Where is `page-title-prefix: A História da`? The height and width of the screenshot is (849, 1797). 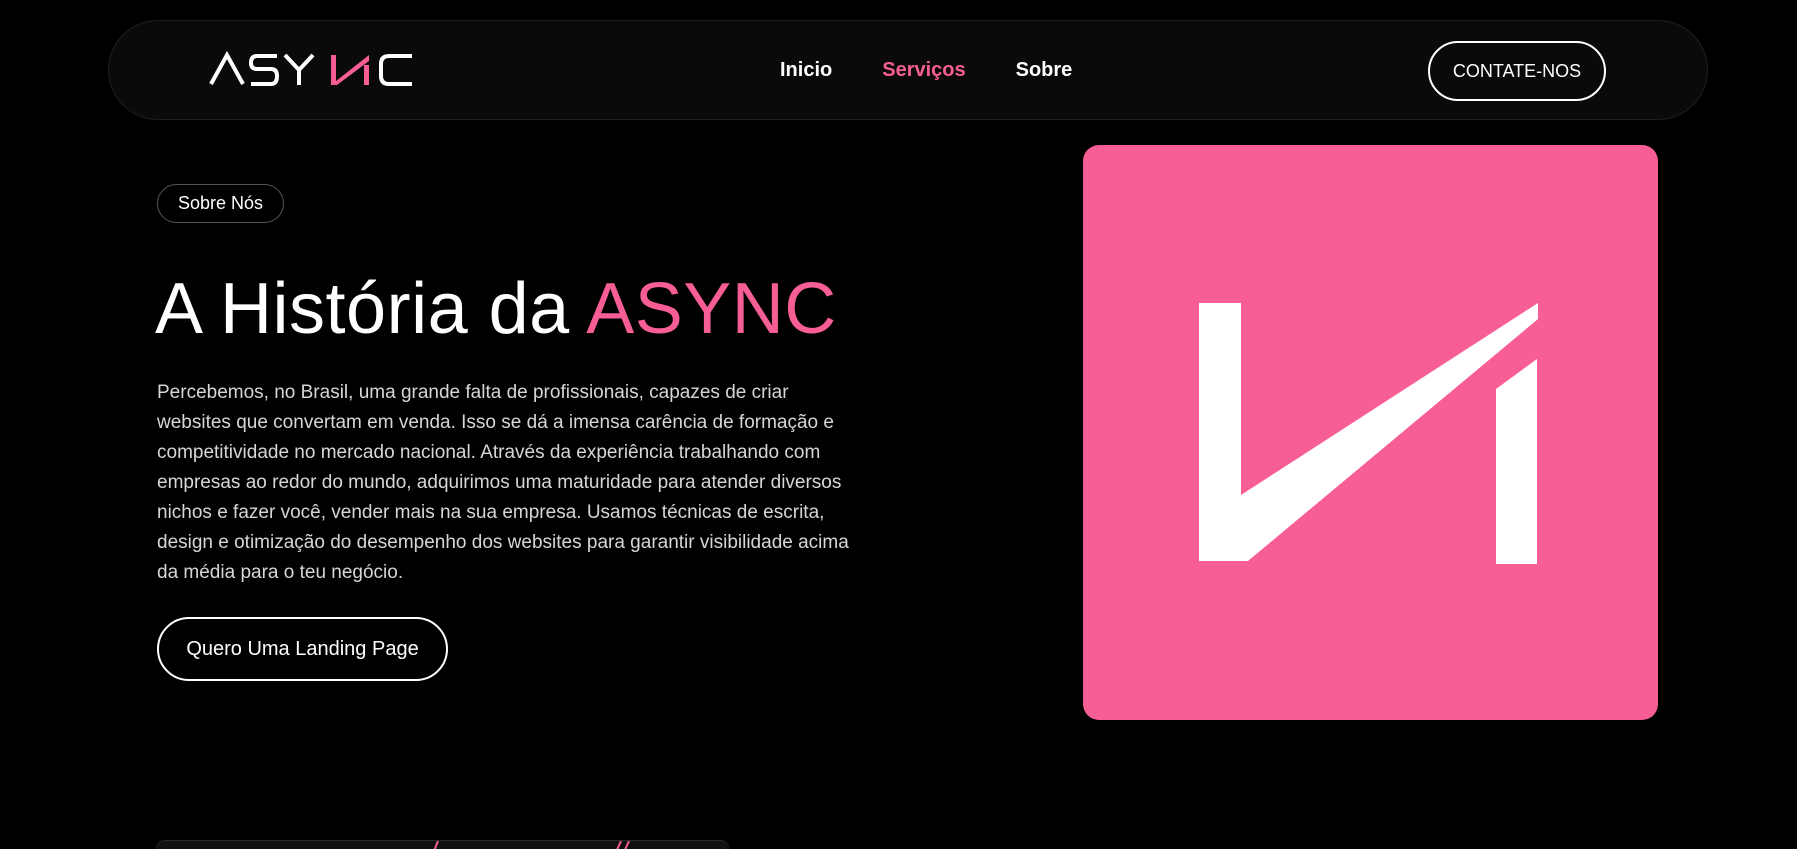
page-title-prefix: A História da is located at coordinates (371, 309).